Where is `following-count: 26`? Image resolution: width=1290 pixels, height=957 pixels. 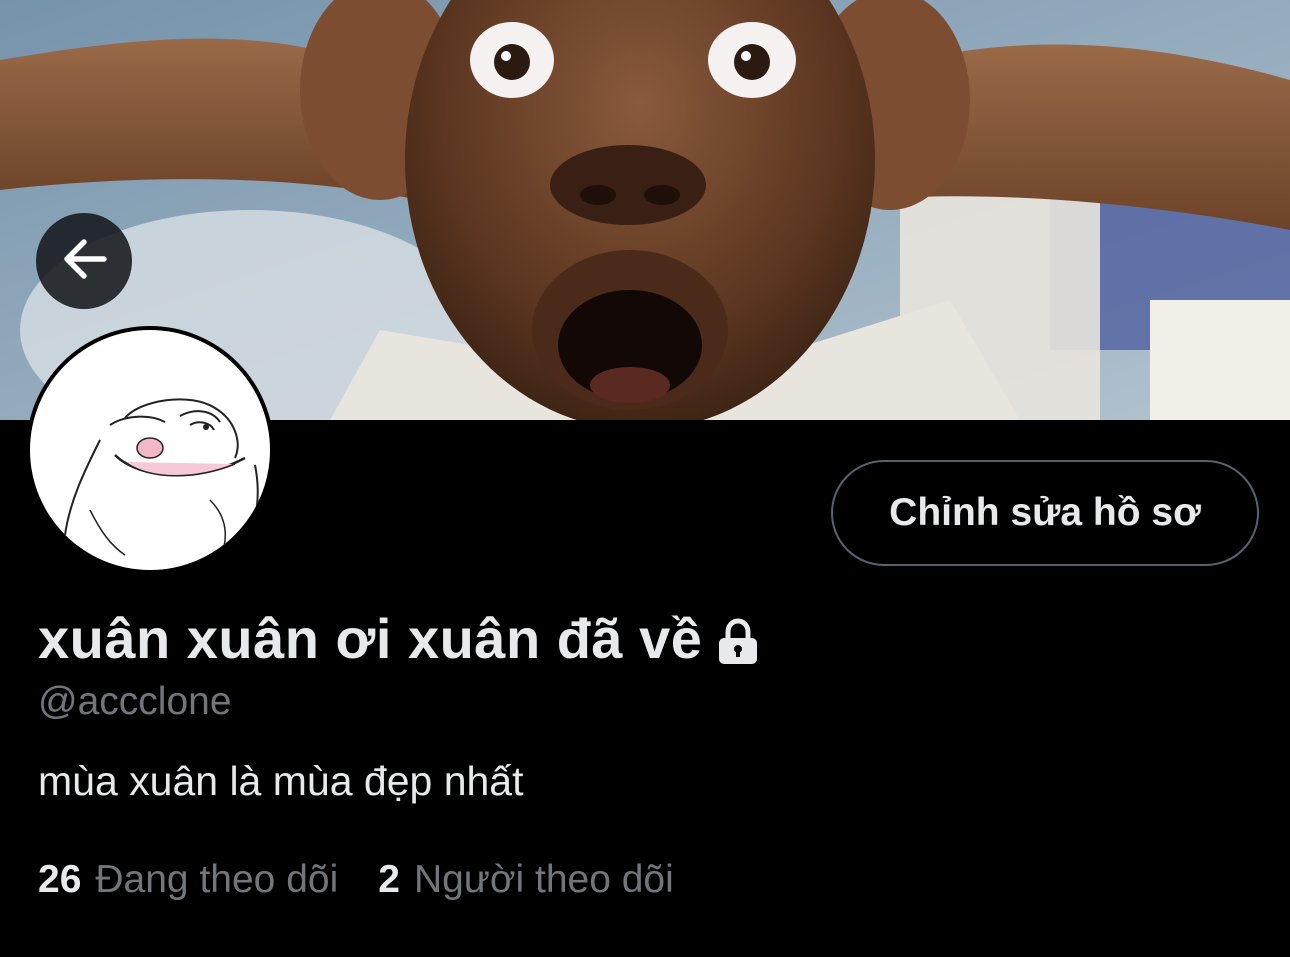
following-count: 26 is located at coordinates (60, 879).